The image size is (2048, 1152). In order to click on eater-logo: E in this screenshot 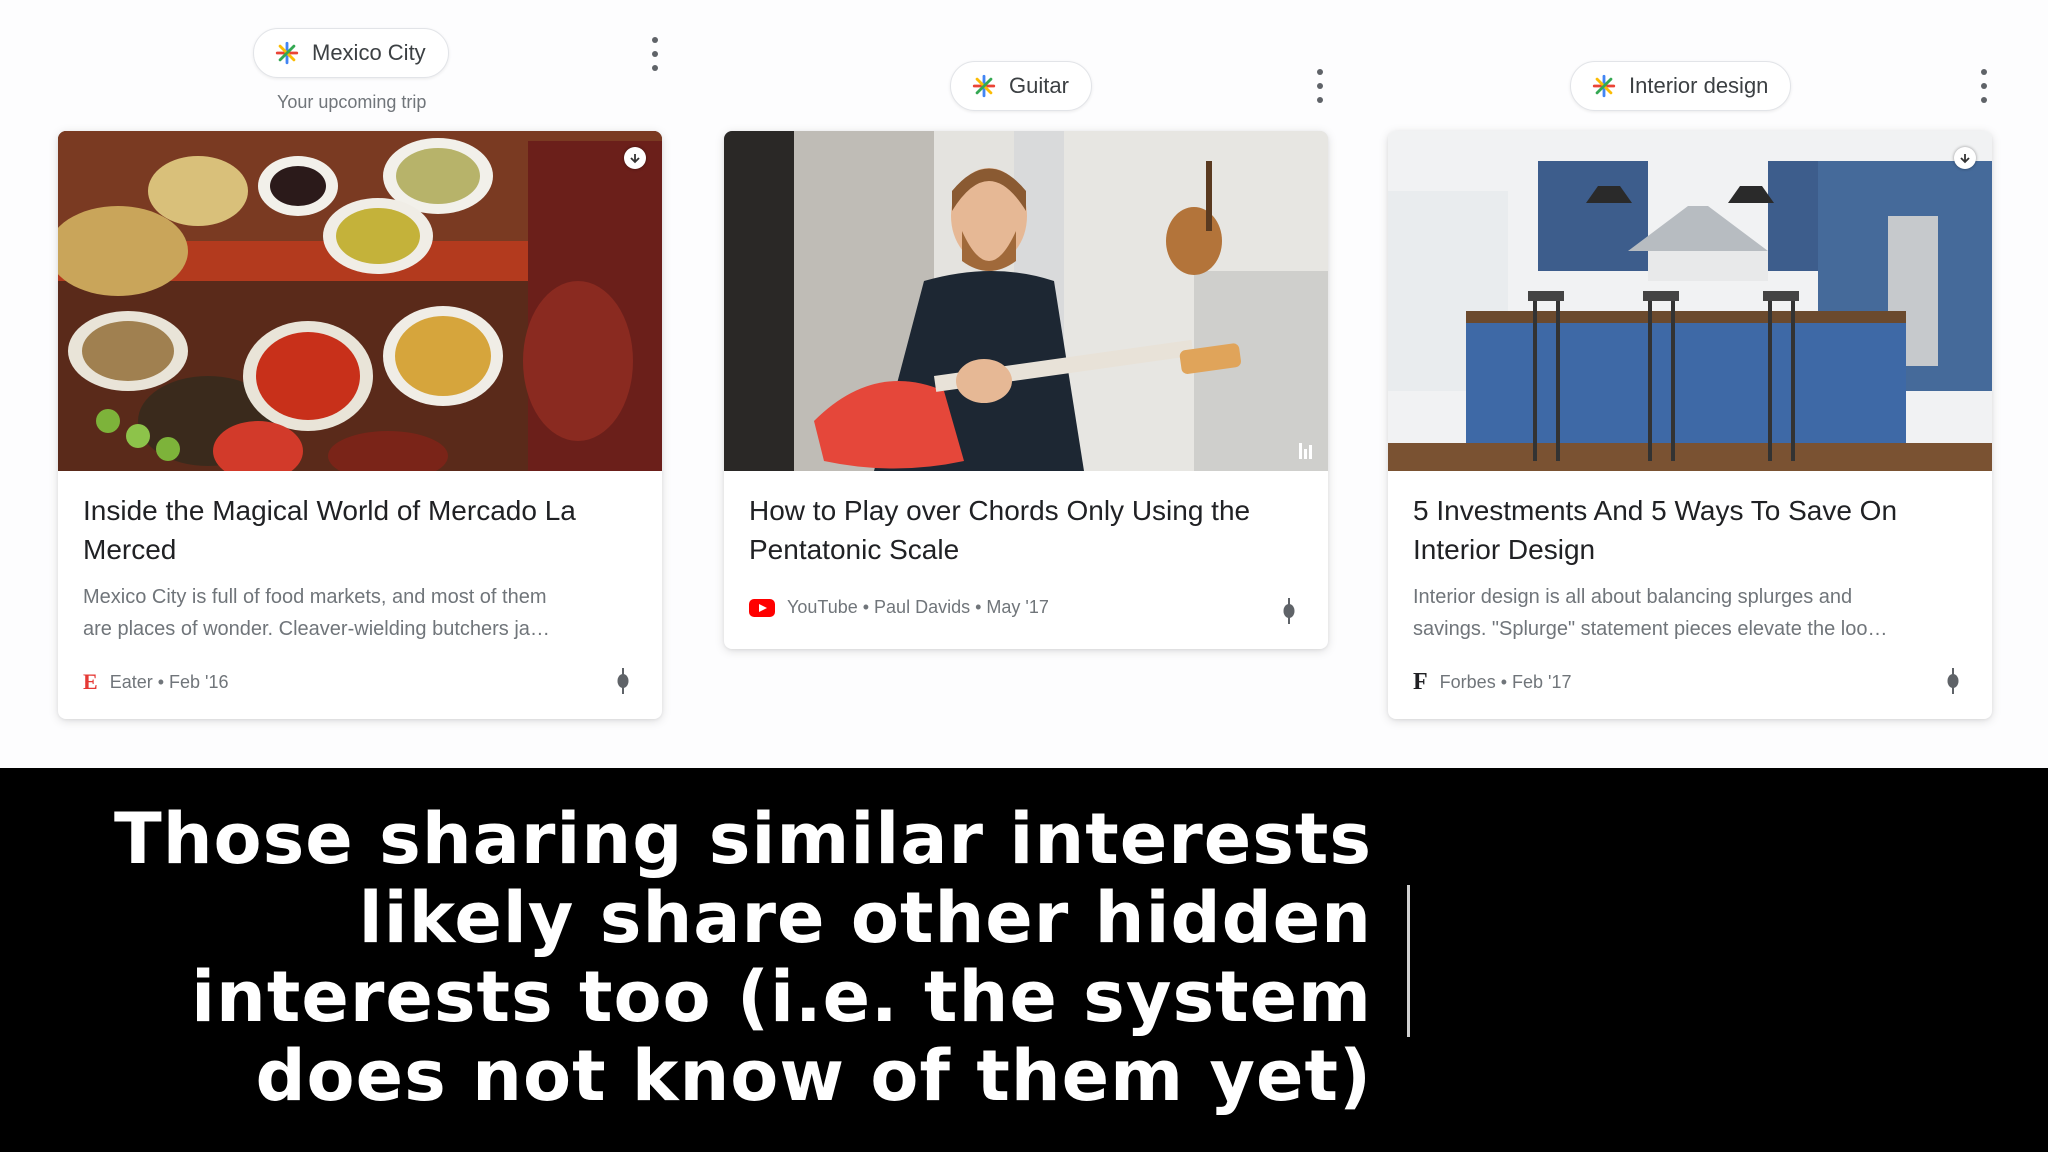, I will do `click(90, 681)`.